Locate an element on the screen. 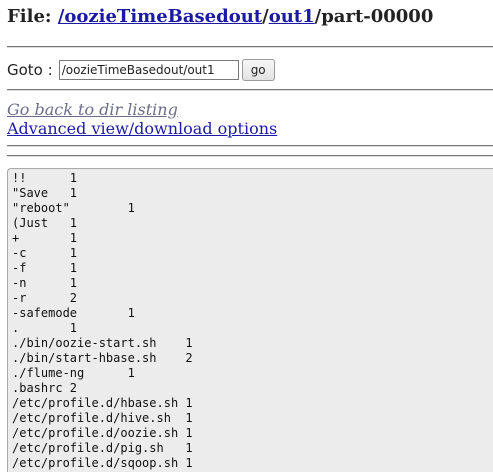 Image resolution: width=493 pixels, height=472 pixels. goto-form: Goto : go is located at coordinates (141, 70).